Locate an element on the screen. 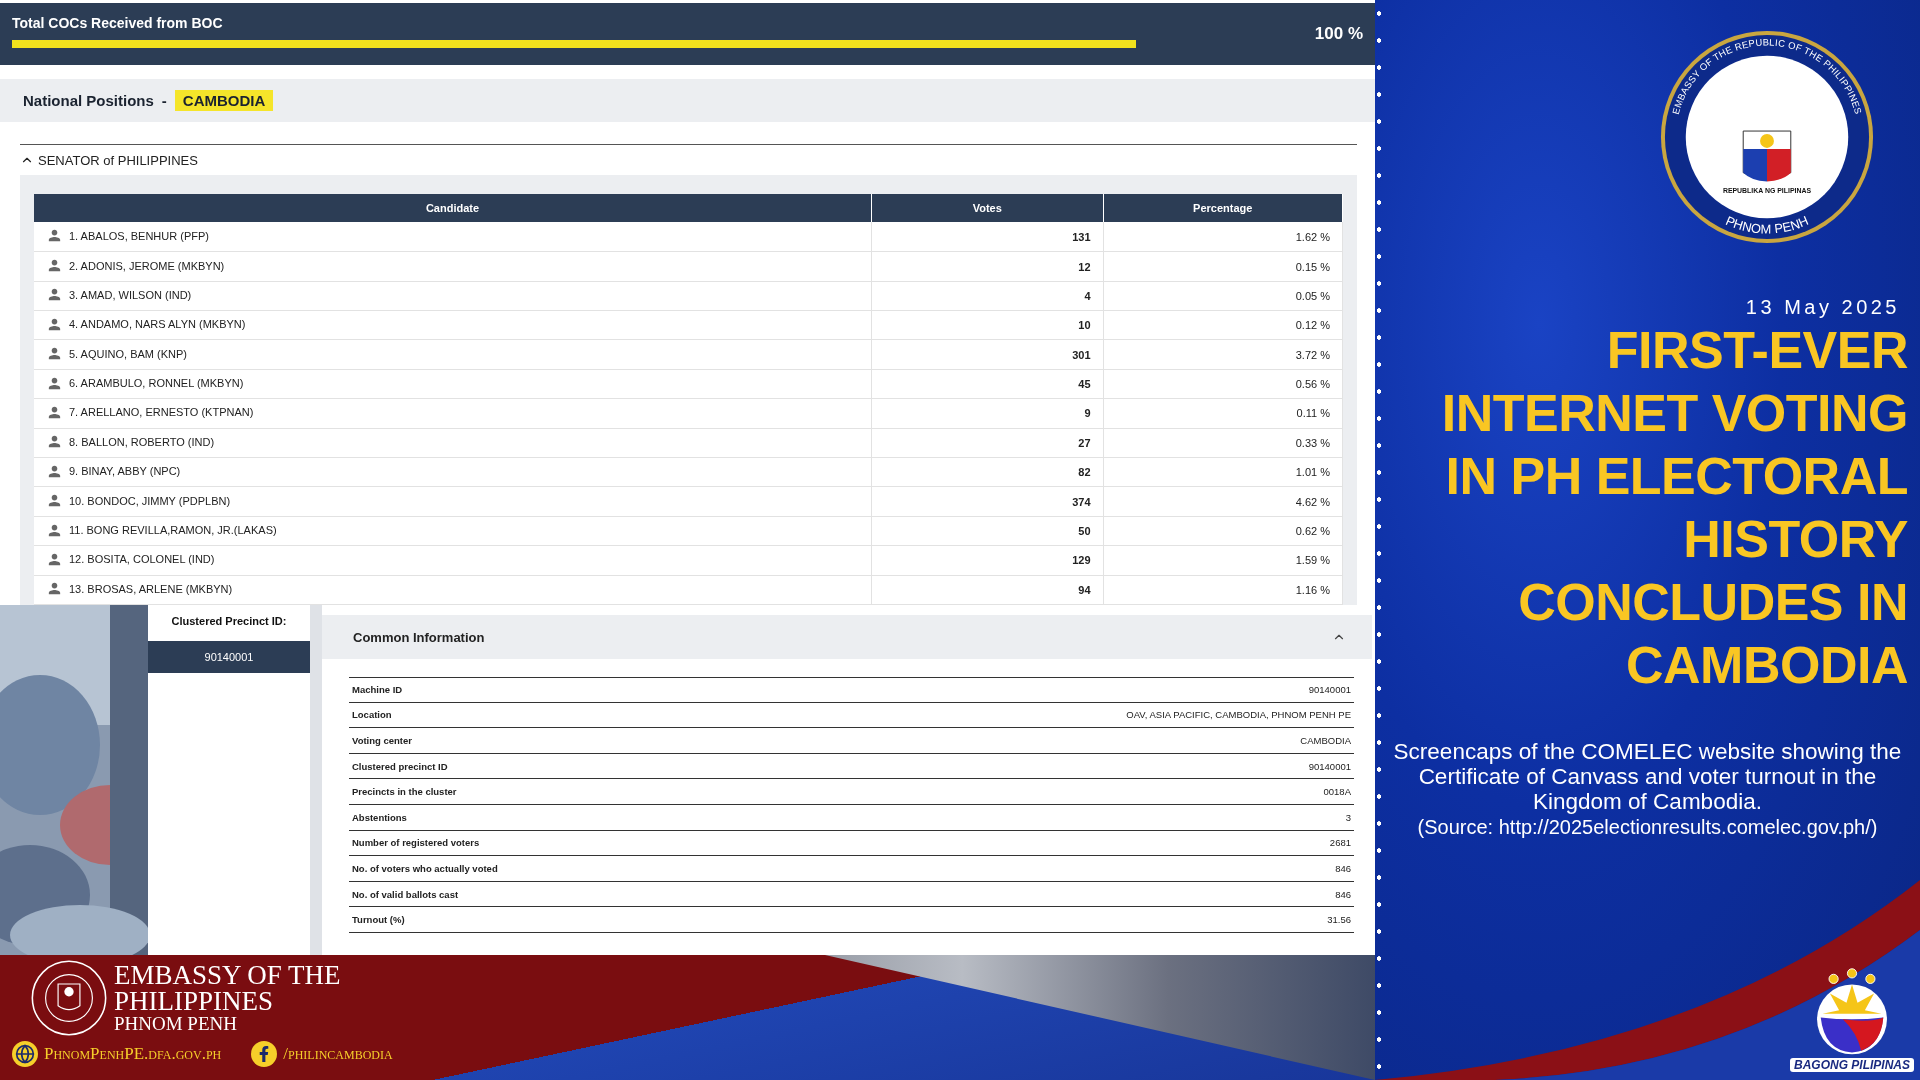 This screenshot has height=1080, width=1920. votes-cell: 9 is located at coordinates (987, 413).